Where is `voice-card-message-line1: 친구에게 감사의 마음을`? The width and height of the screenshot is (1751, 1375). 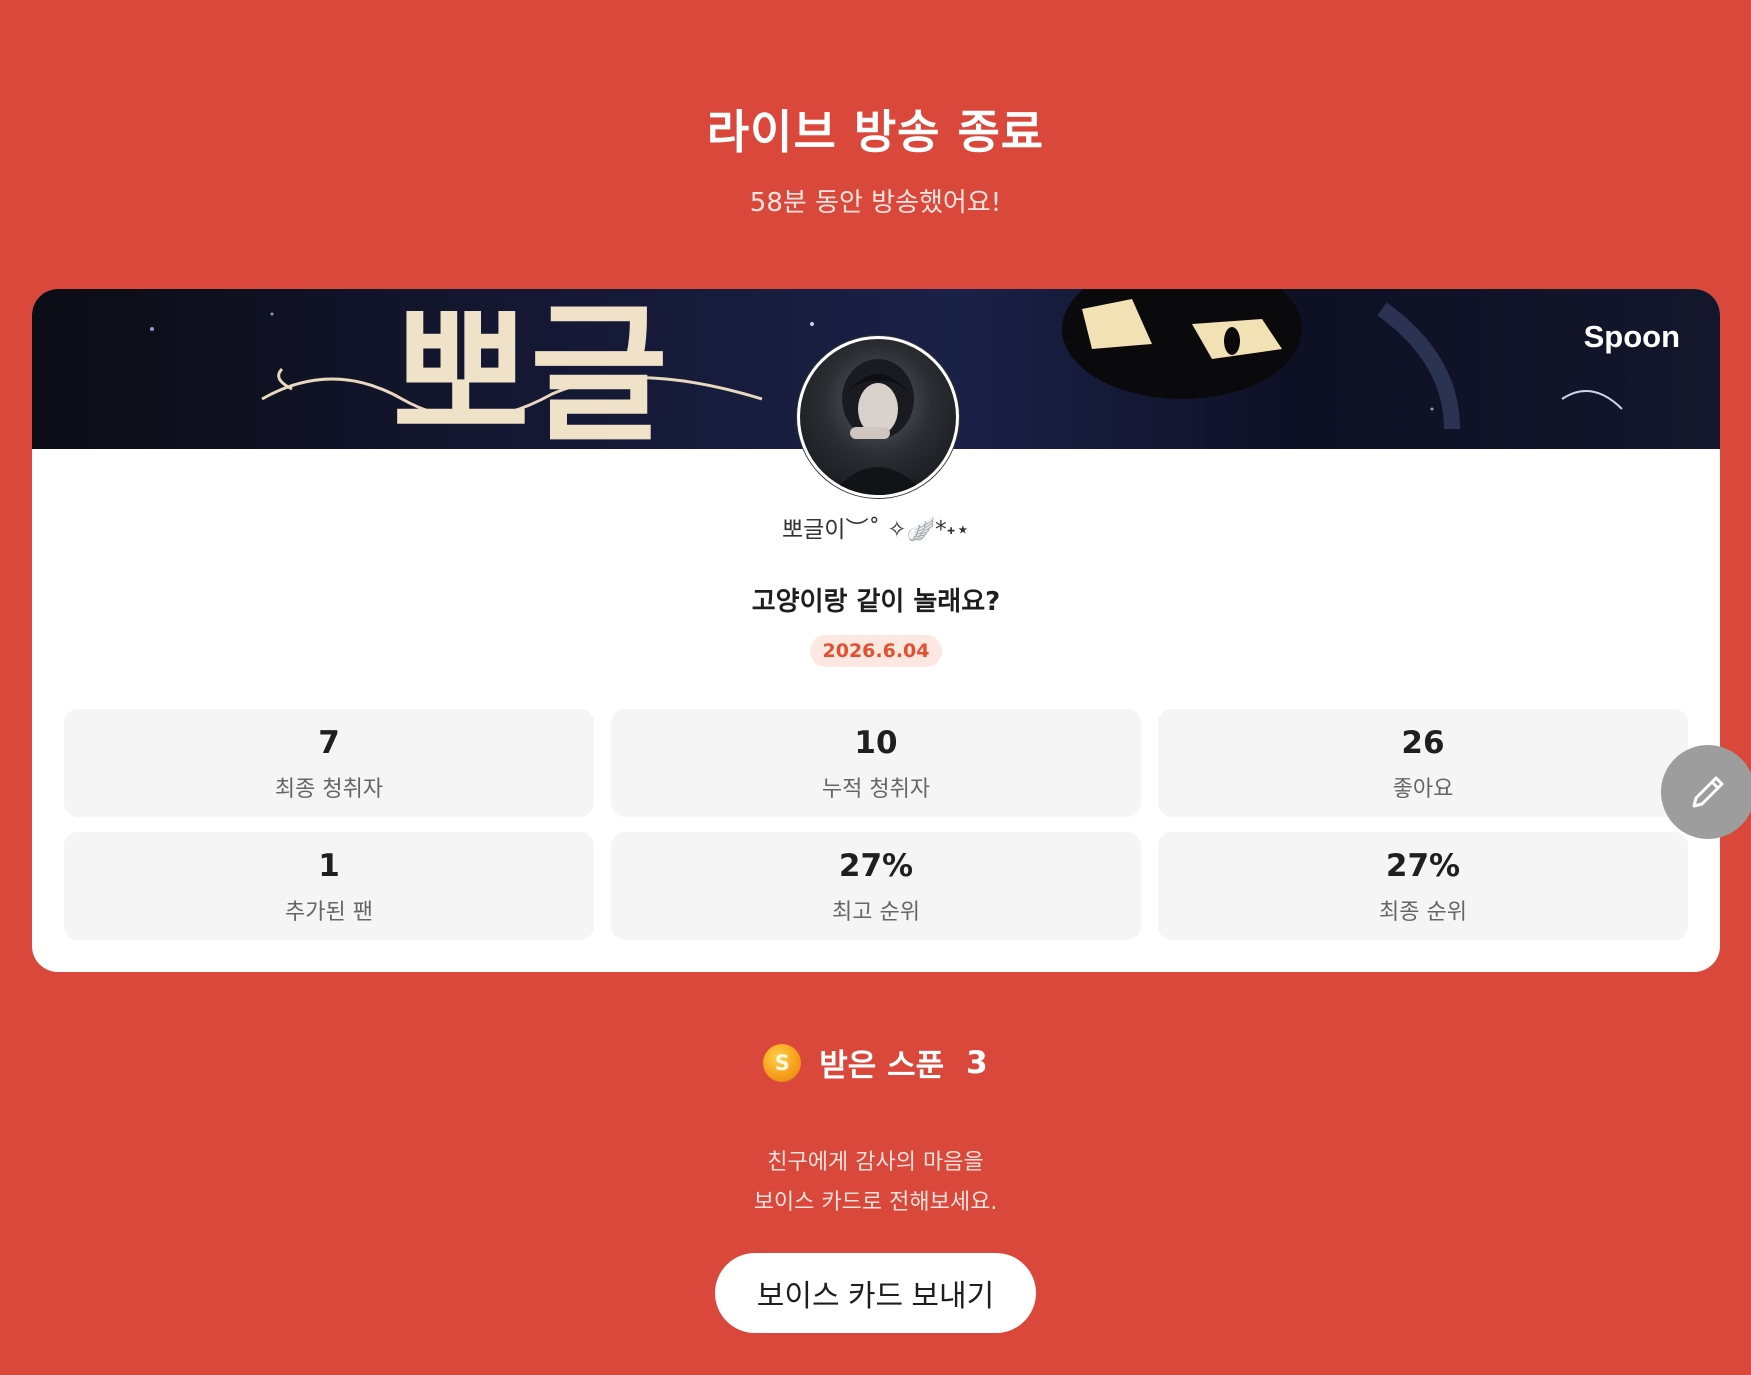
voice-card-message-line1: 친구에게 감사의 마음을 is located at coordinates (875, 1162).